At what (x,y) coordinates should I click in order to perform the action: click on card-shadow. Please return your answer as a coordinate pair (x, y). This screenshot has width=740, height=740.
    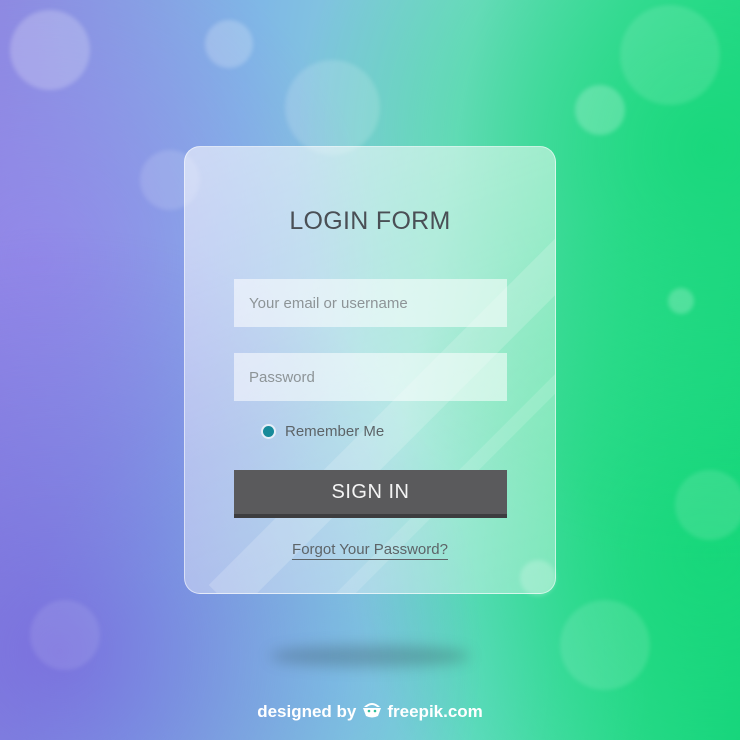
    Looking at the image, I should click on (370, 656).